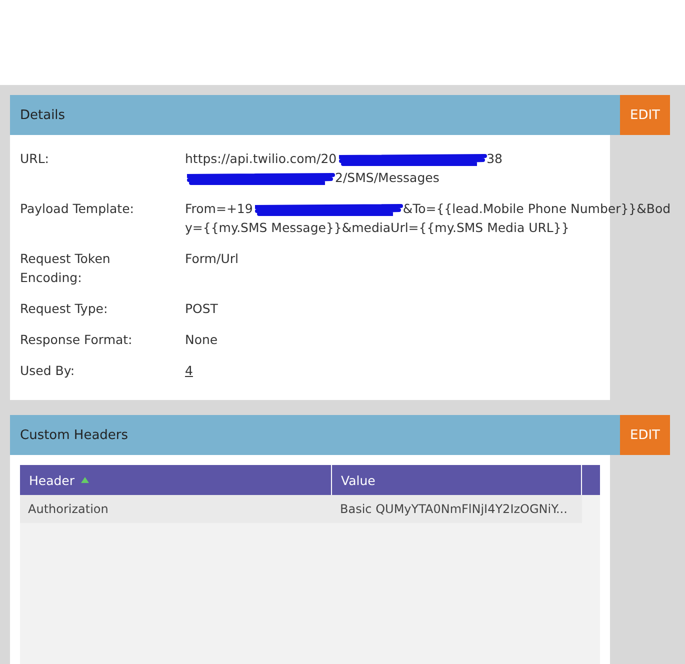 The height and width of the screenshot is (664, 685). Describe the element at coordinates (77, 340) in the screenshot. I see `field-label: Response Format:` at that location.